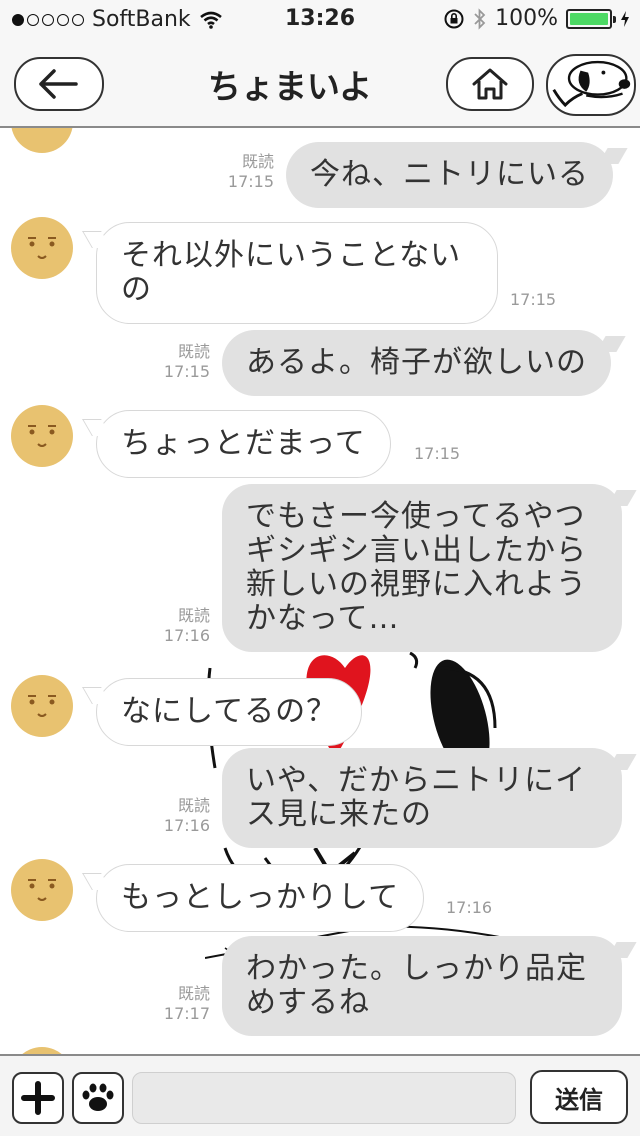  I want to click on message-bubble-outgoing: いや、だからニトリにイス見に来たの, so click(422, 798).